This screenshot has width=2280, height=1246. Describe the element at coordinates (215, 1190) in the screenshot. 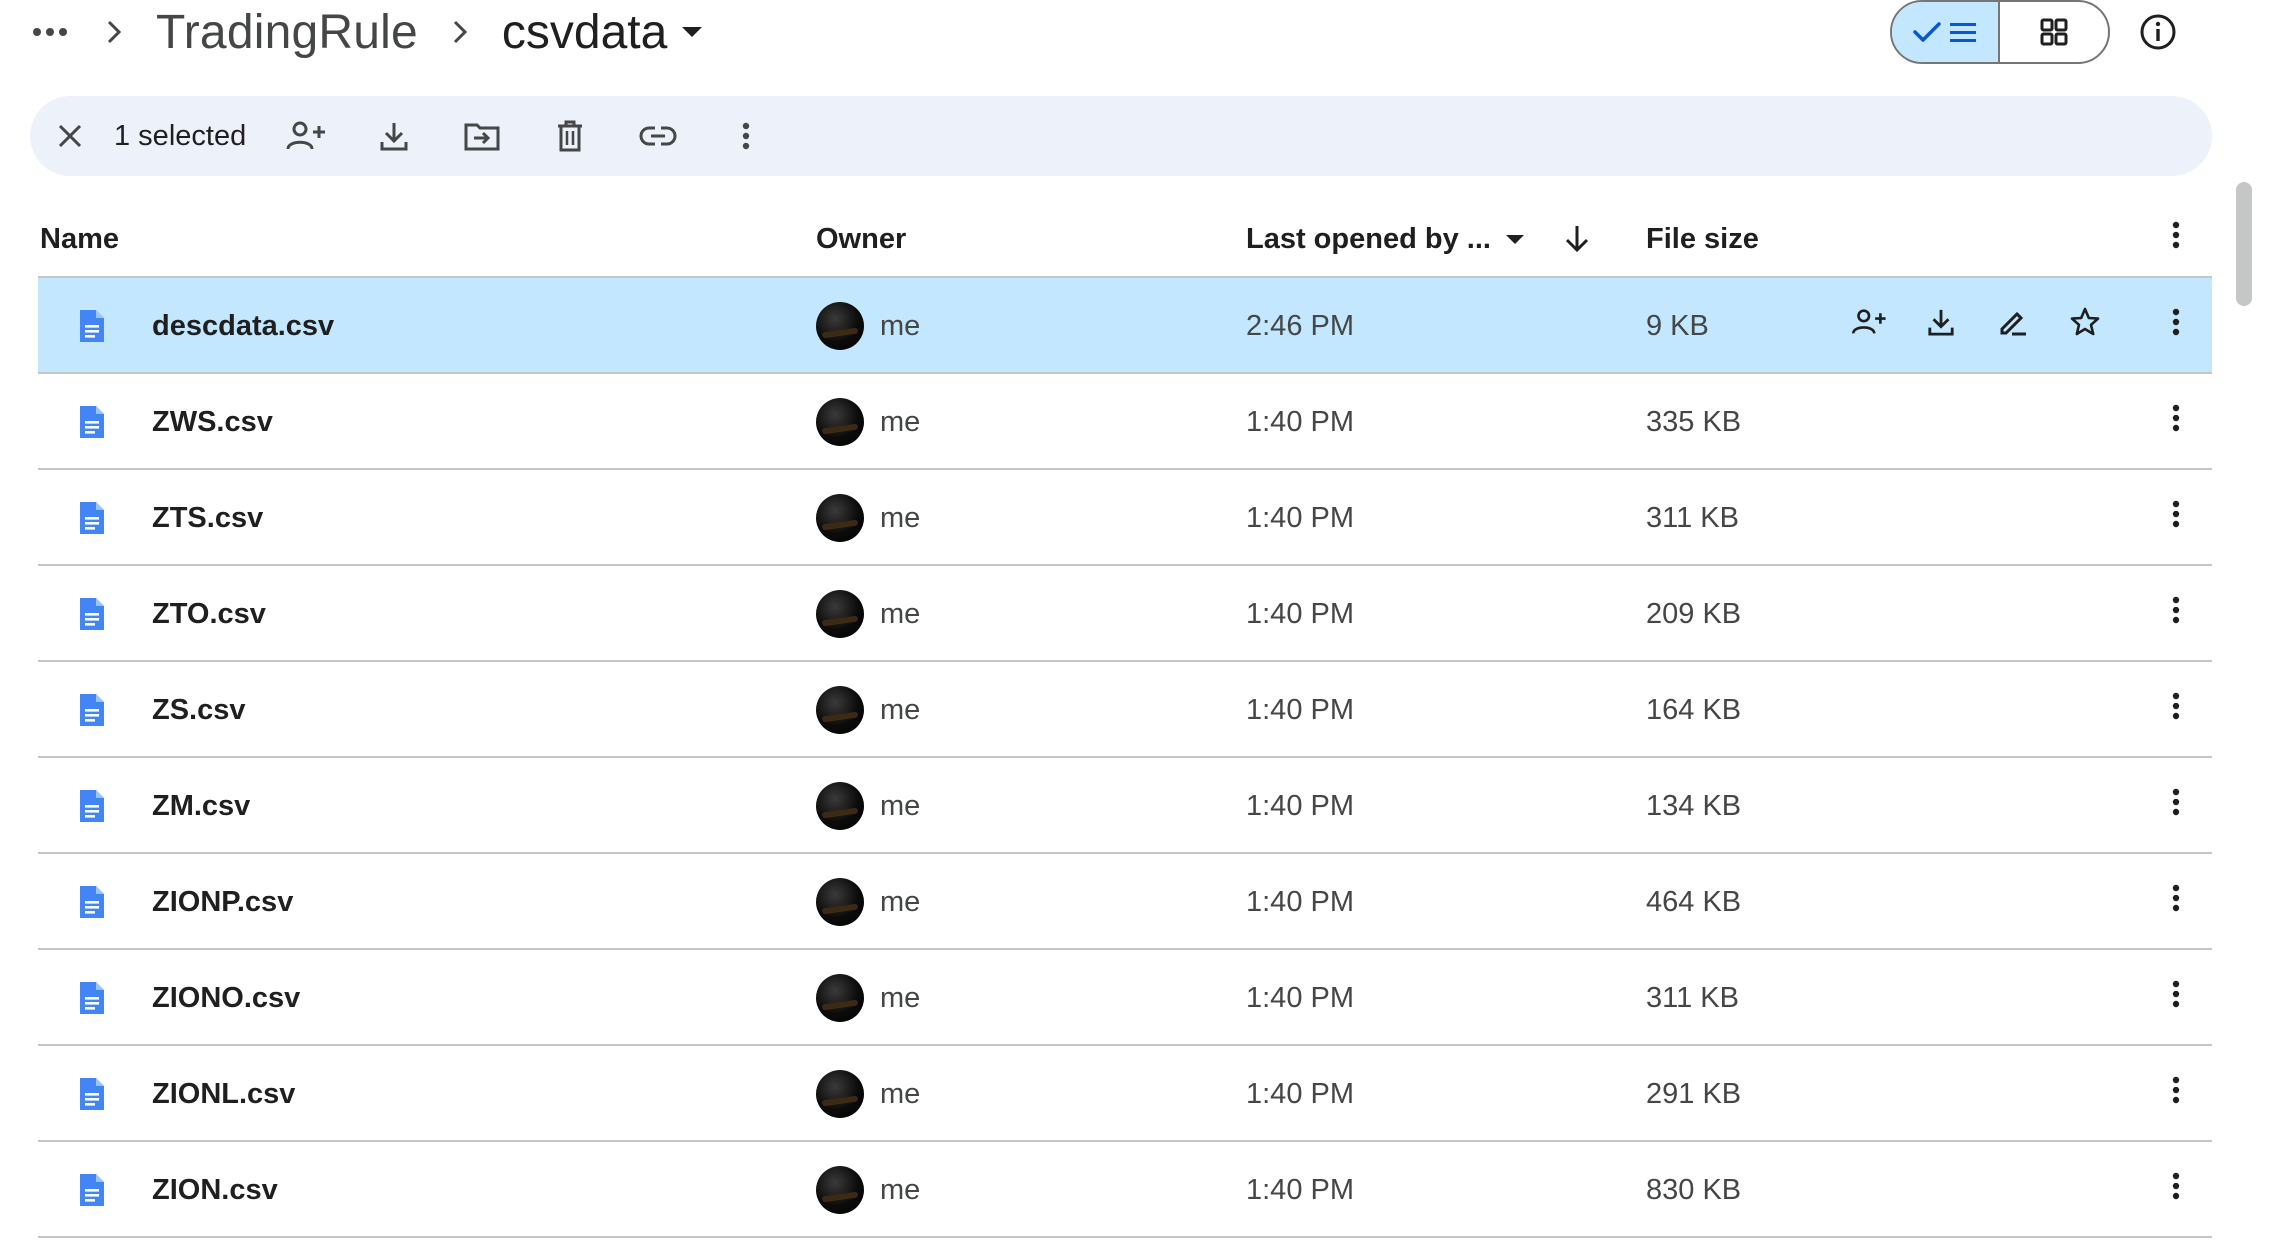

I see `file-name: ZION.csv` at that location.